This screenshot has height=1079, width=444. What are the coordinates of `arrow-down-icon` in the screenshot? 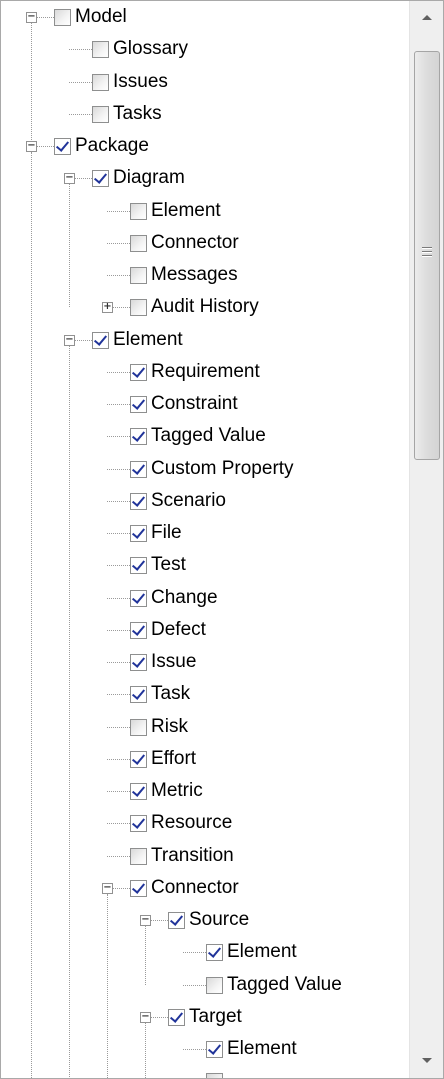 It's located at (426, 1061).